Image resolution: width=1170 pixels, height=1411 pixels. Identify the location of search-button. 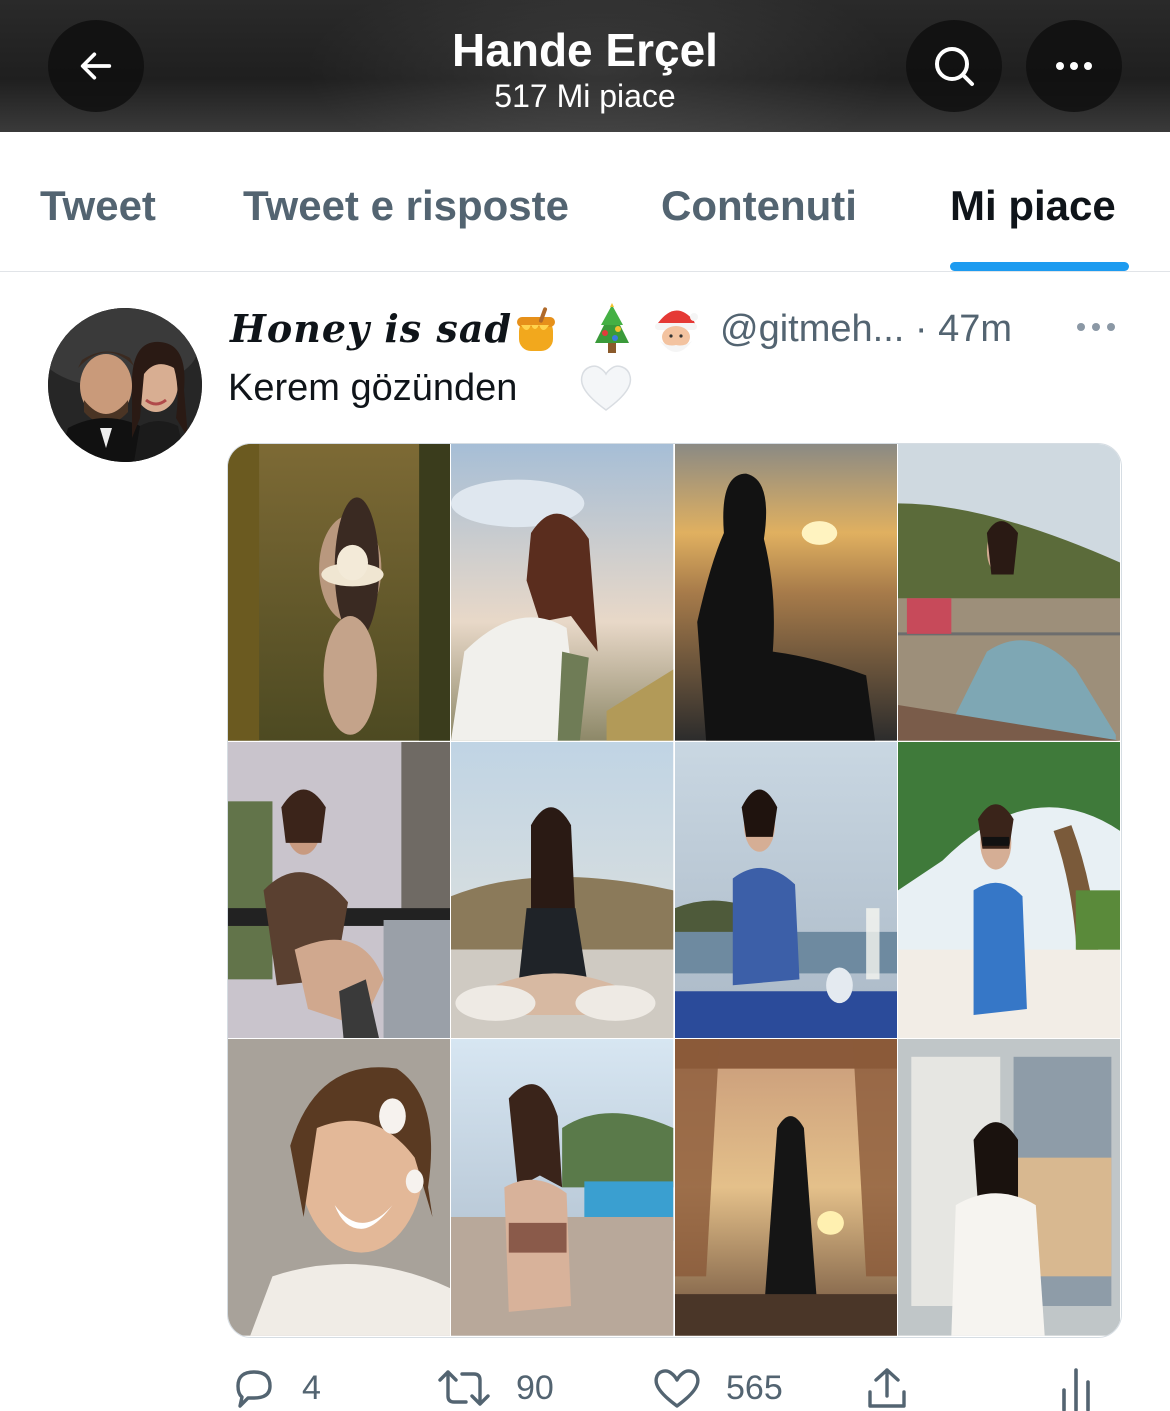
(954, 66).